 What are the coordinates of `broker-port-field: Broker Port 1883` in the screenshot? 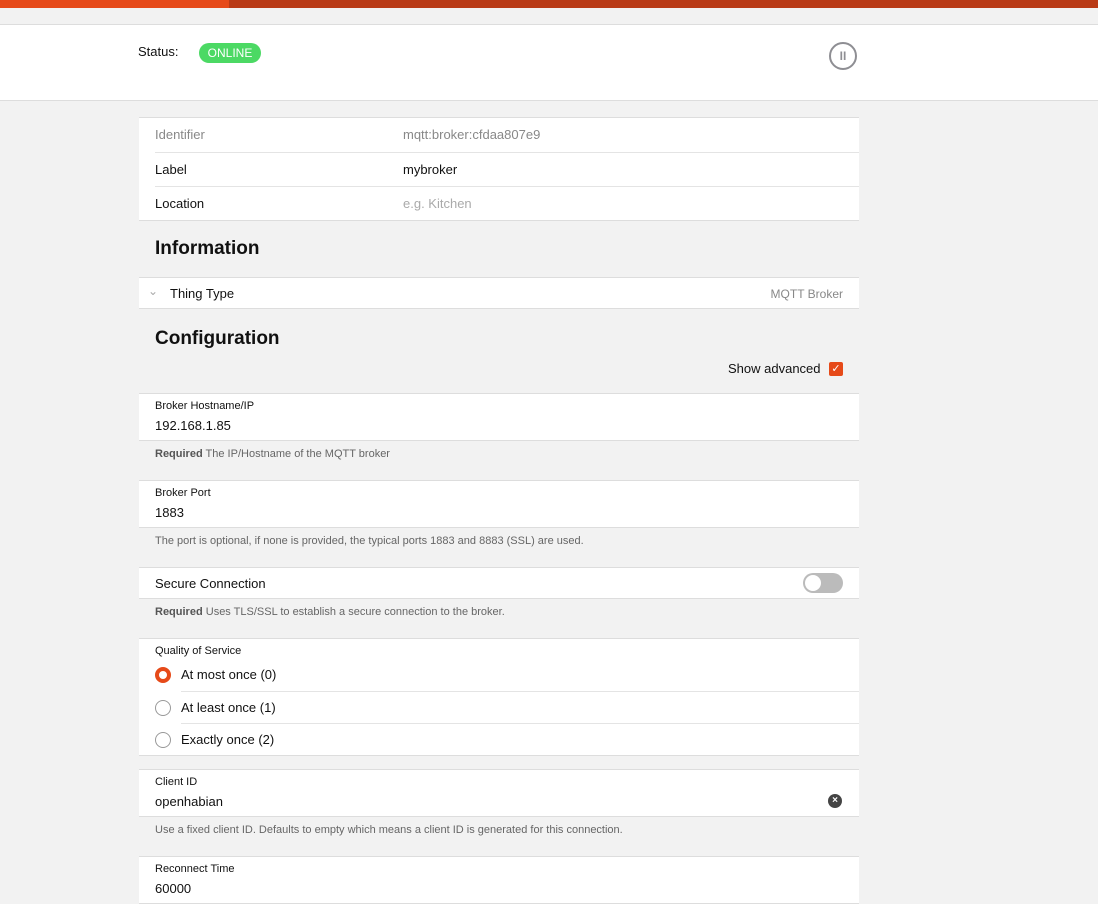 It's located at (499, 504).